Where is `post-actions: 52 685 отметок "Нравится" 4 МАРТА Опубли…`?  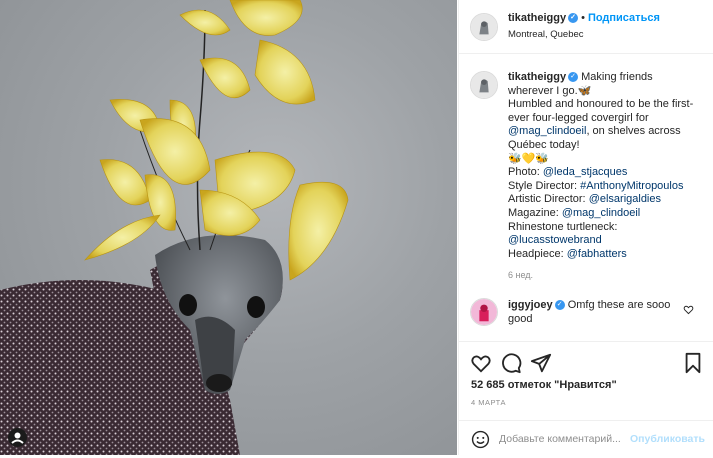
post-actions: 52 685 отметок "Нравится" 4 МАРТА Опубли… is located at coordinates (586, 399).